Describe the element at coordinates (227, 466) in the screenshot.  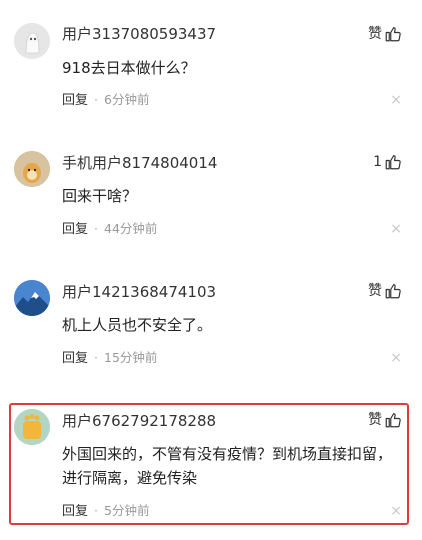
I see `comment-text: 外国回来的，不管有没有疫情？到机场直接扣留，进行隔离，避免传染` at that location.